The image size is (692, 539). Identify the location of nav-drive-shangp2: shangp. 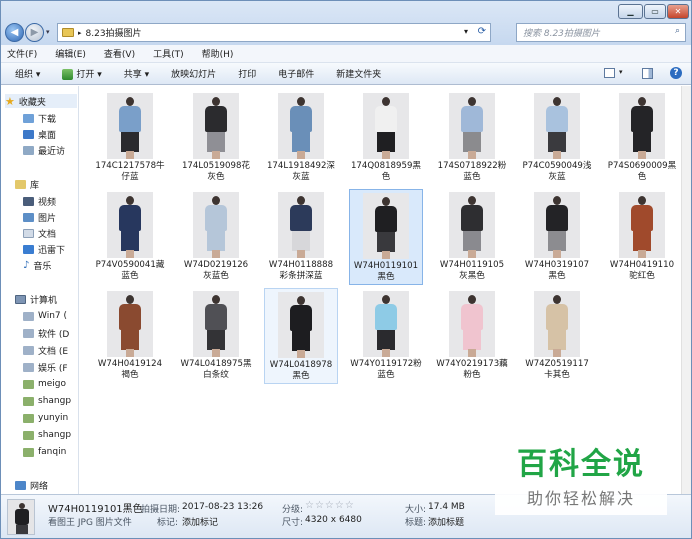
(47, 435).